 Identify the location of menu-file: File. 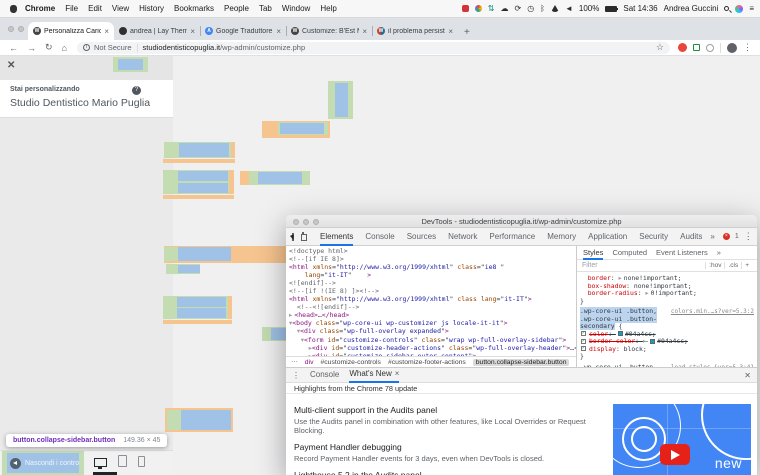
(71, 8).